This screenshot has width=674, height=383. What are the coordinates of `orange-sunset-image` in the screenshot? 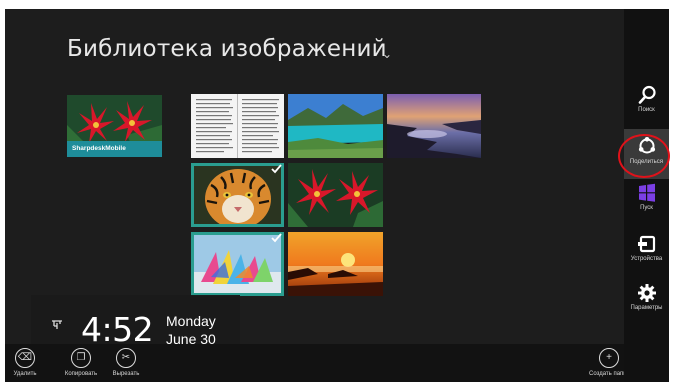 It's located at (335, 264).